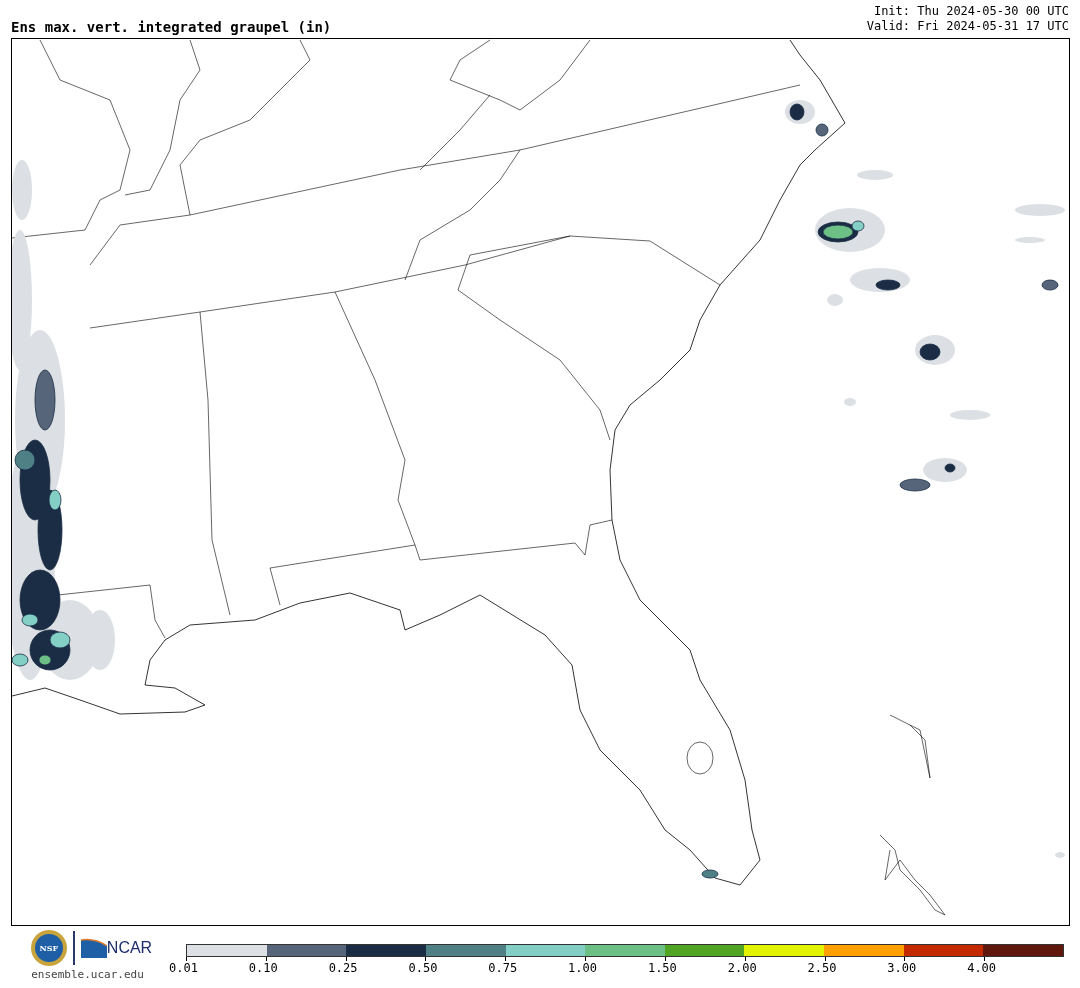  What do you see at coordinates (263, 968) in the screenshot?
I see `tick-label: 0.10` at bounding box center [263, 968].